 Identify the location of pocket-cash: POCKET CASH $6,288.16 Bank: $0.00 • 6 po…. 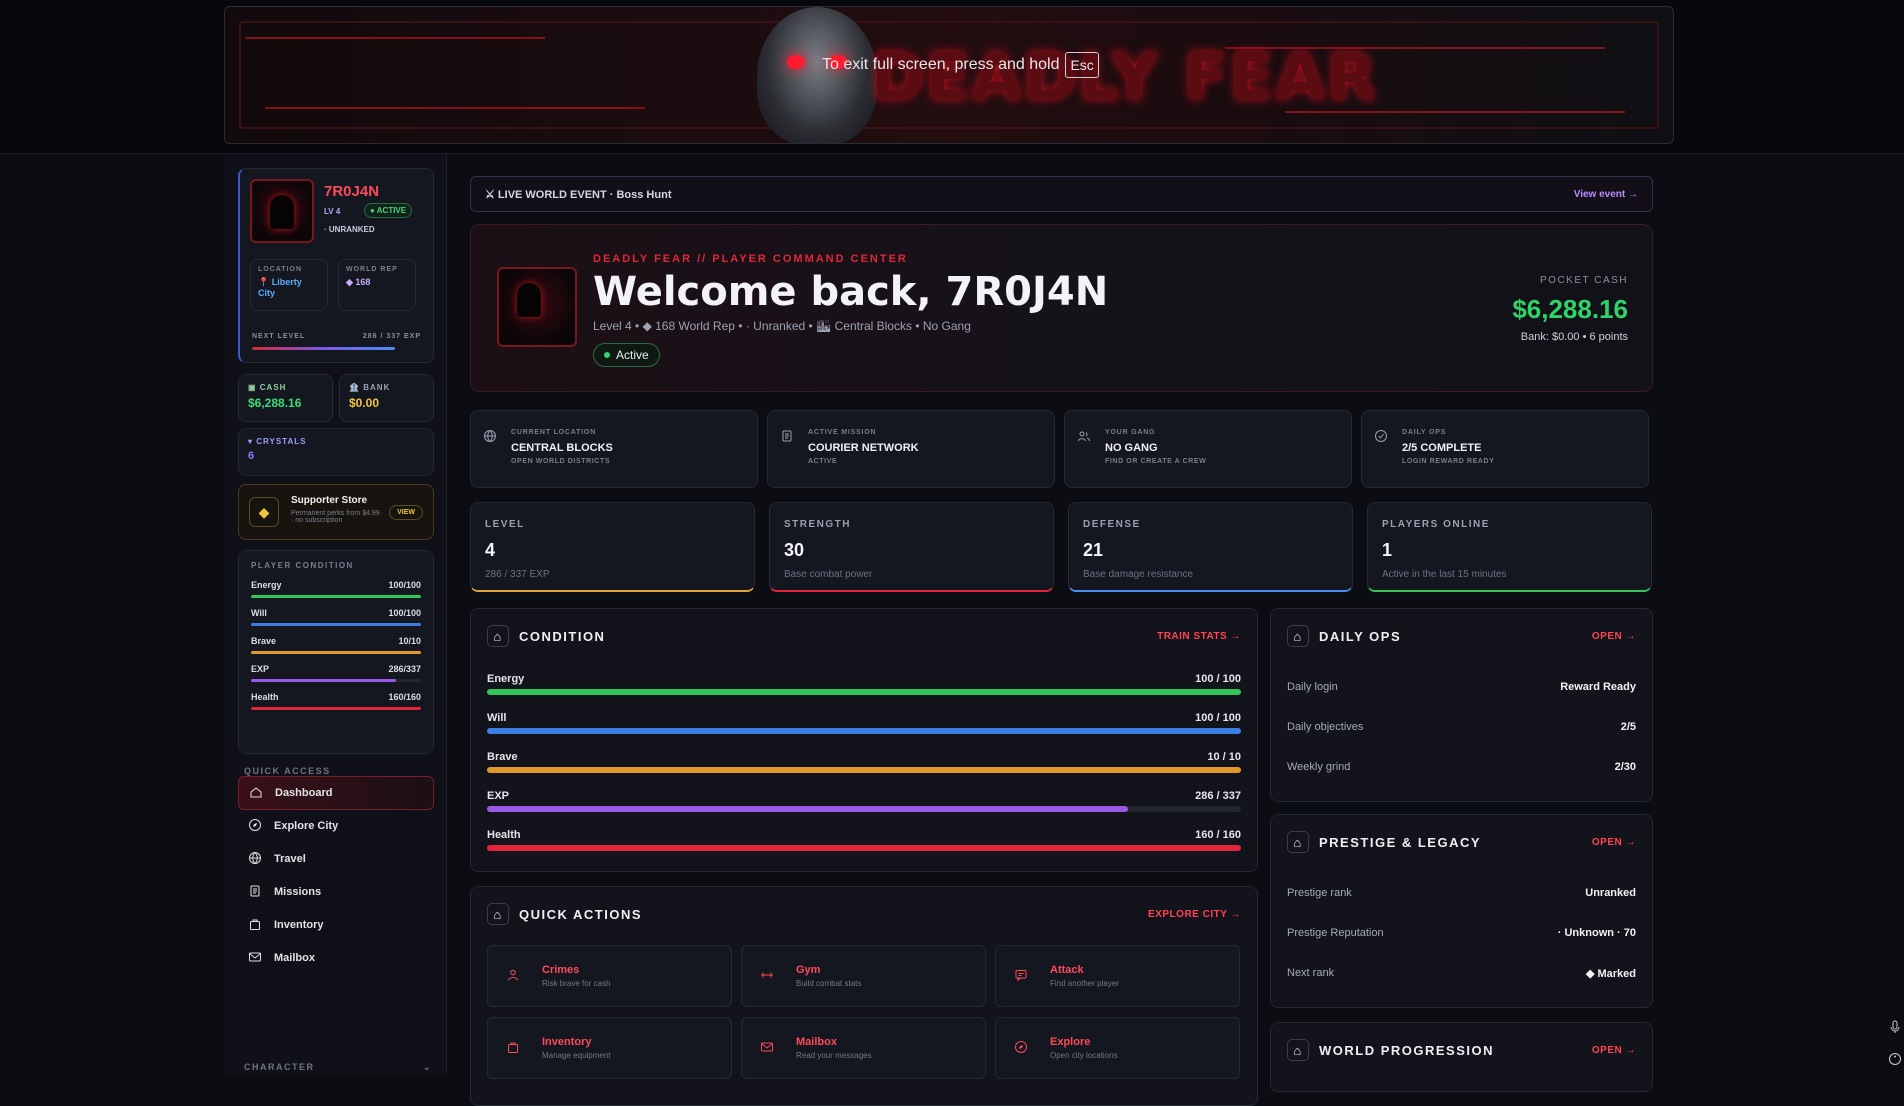
(1570, 309).